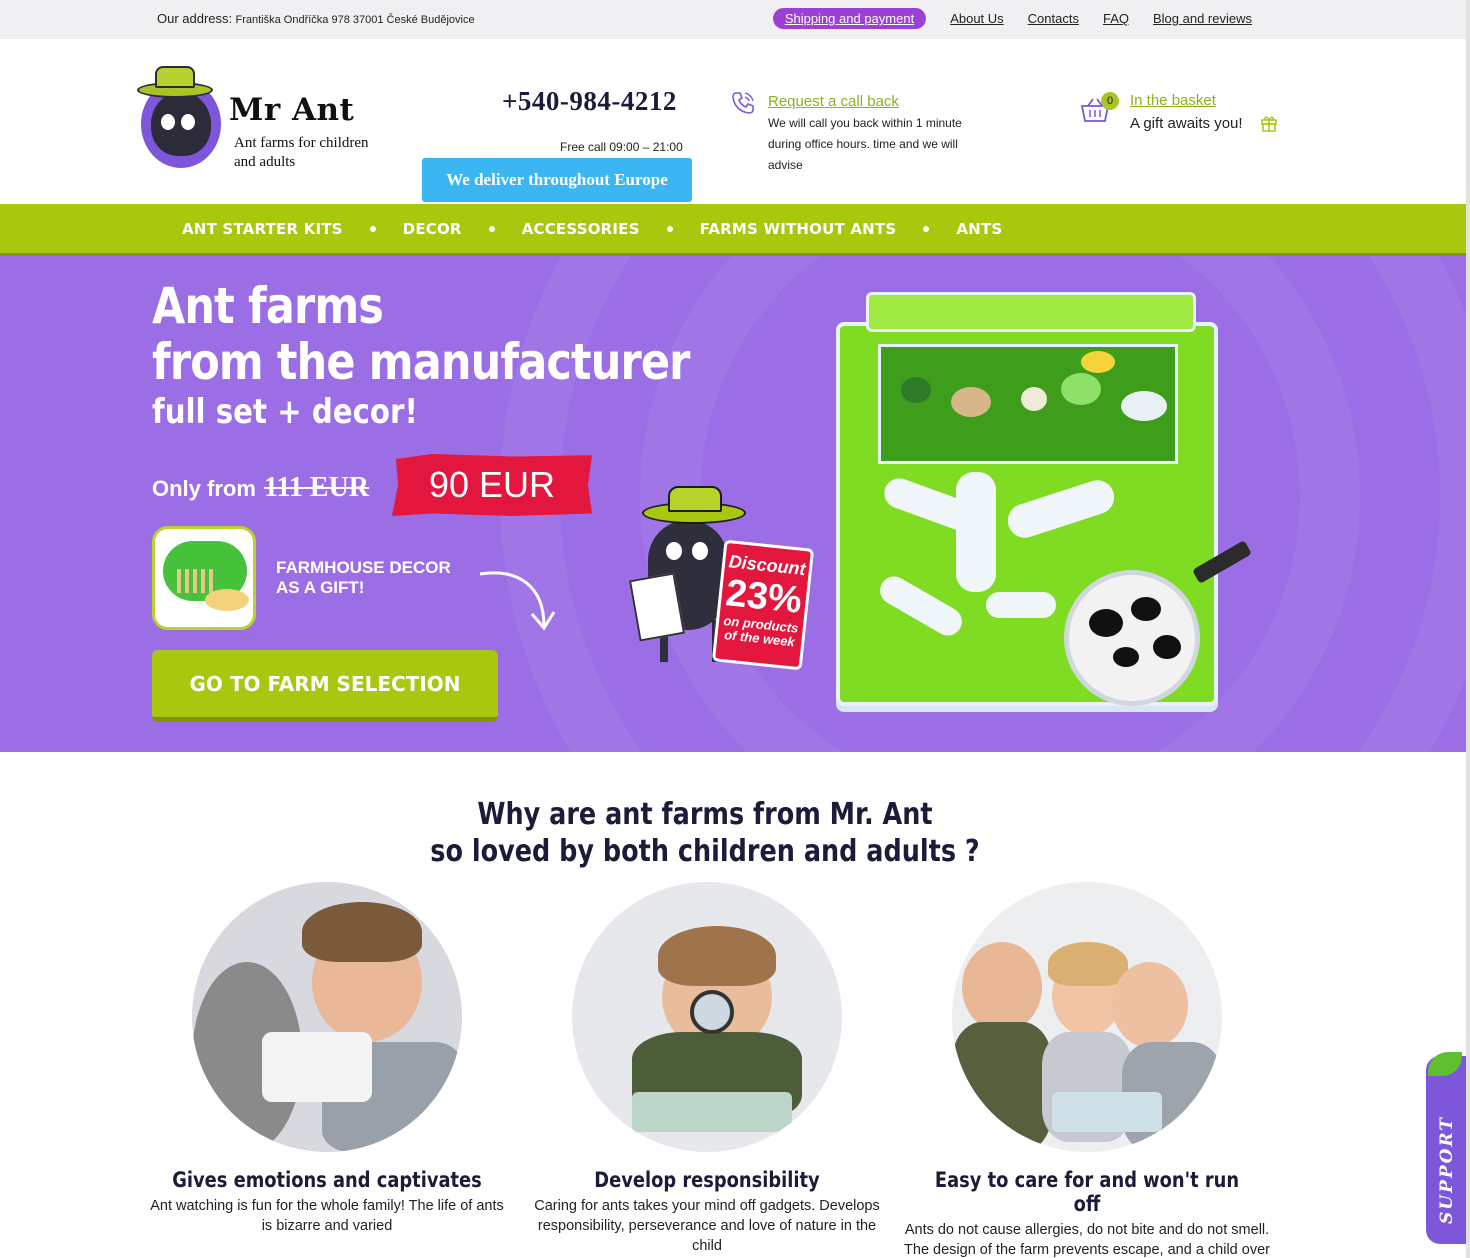 Image resolution: width=1470 pixels, height=1258 pixels. I want to click on mascot-eye-left, so click(674, 551).